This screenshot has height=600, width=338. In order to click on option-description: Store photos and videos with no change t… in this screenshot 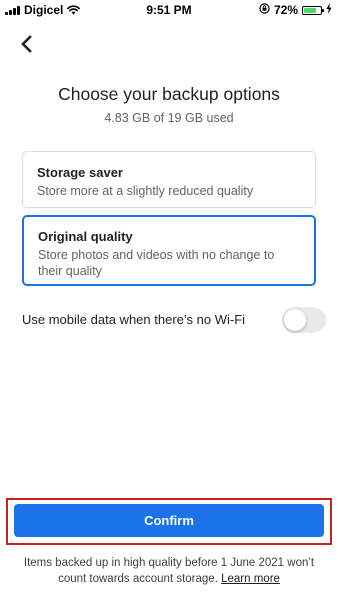, I will do `click(156, 263)`.